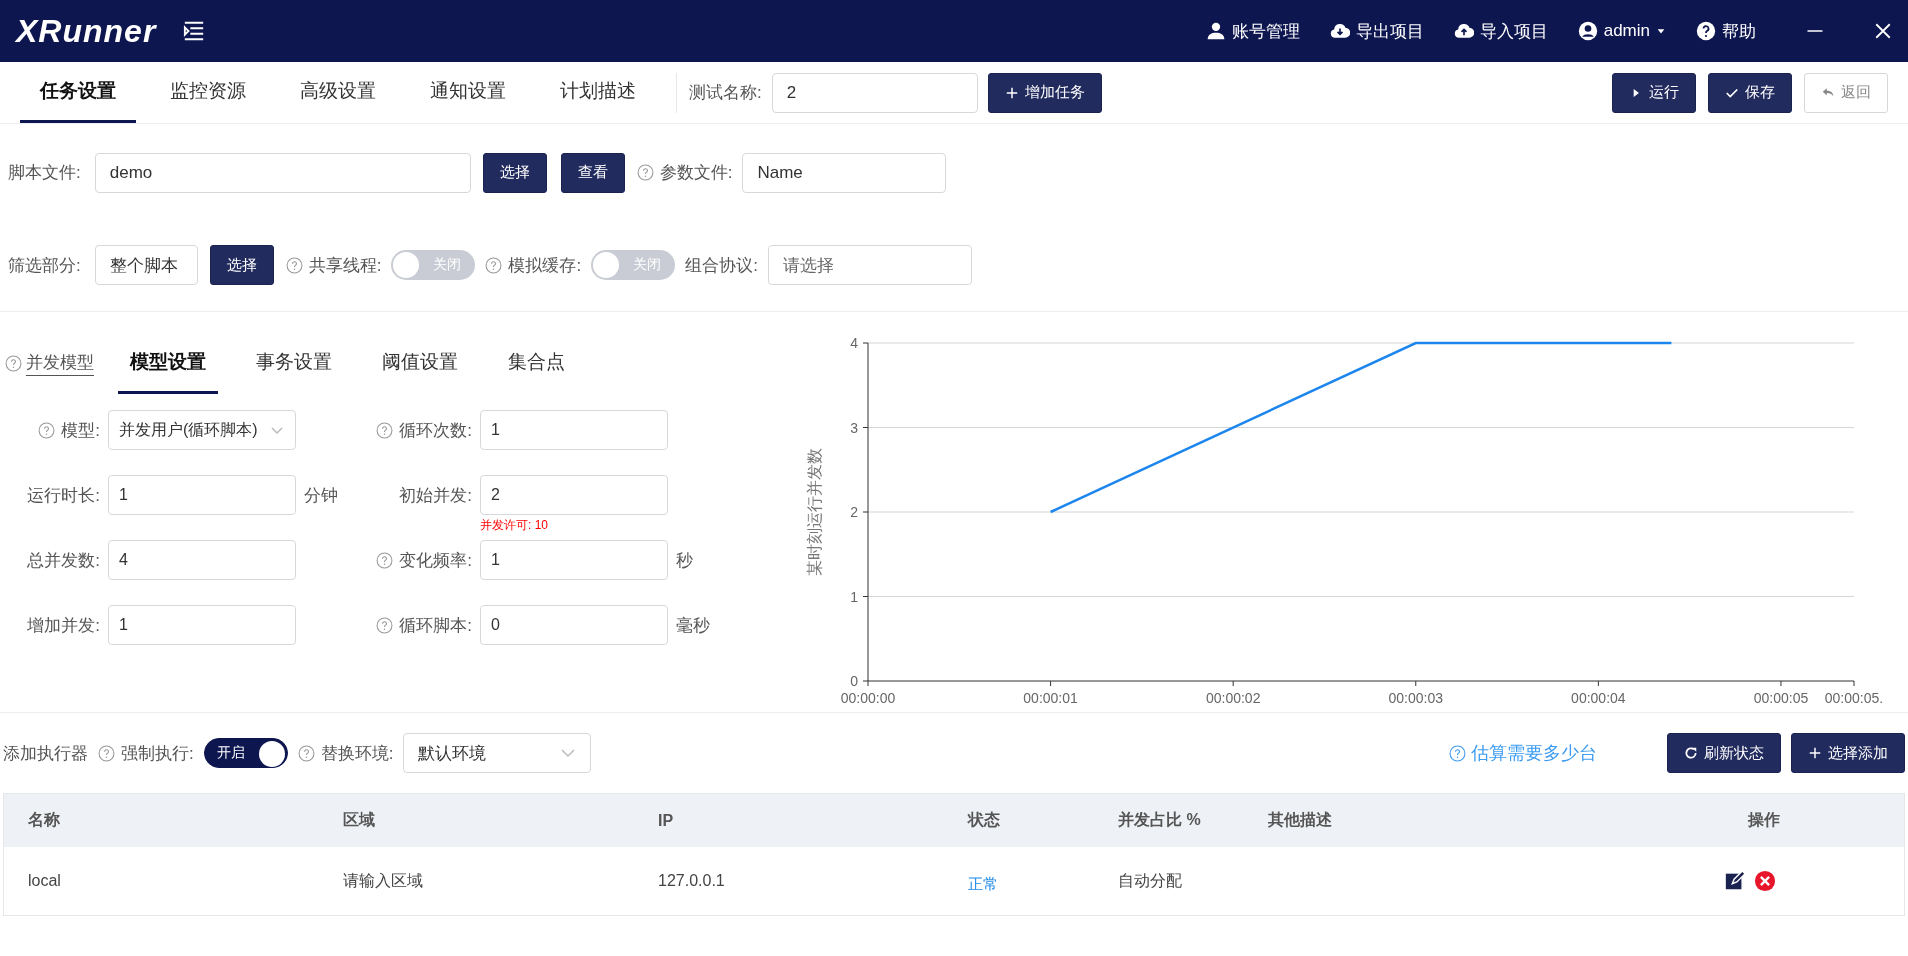  What do you see at coordinates (202, 560) in the screenshot?
I see `text-field: 4` at bounding box center [202, 560].